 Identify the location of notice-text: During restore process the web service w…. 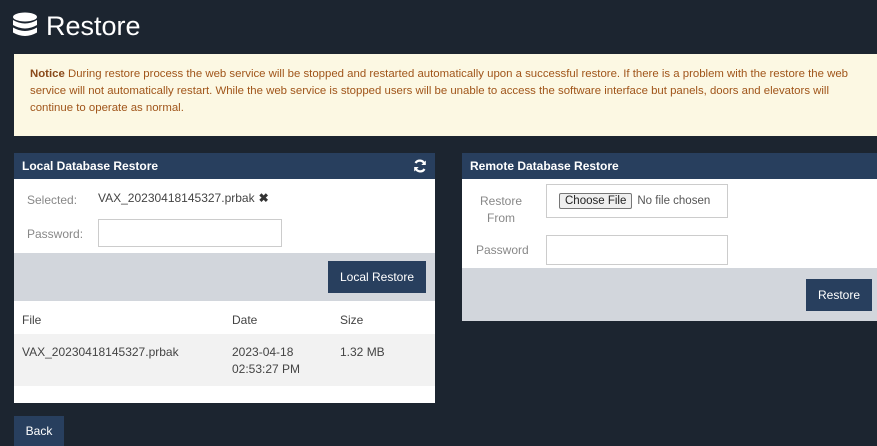
(439, 91).